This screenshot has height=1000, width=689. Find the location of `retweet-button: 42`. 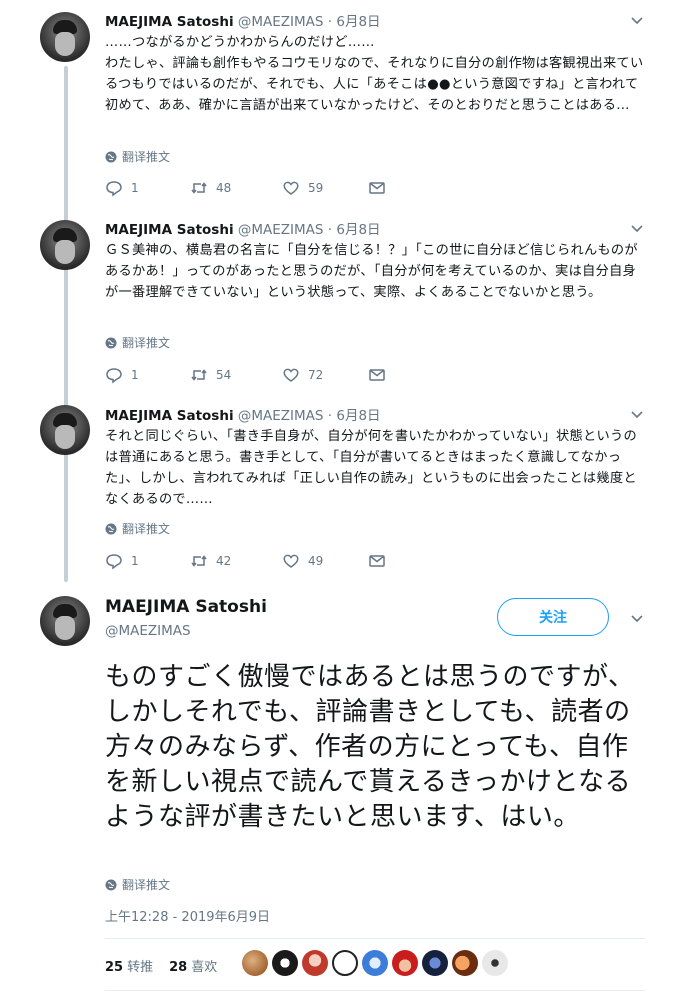

retweet-button: 42 is located at coordinates (210, 561).